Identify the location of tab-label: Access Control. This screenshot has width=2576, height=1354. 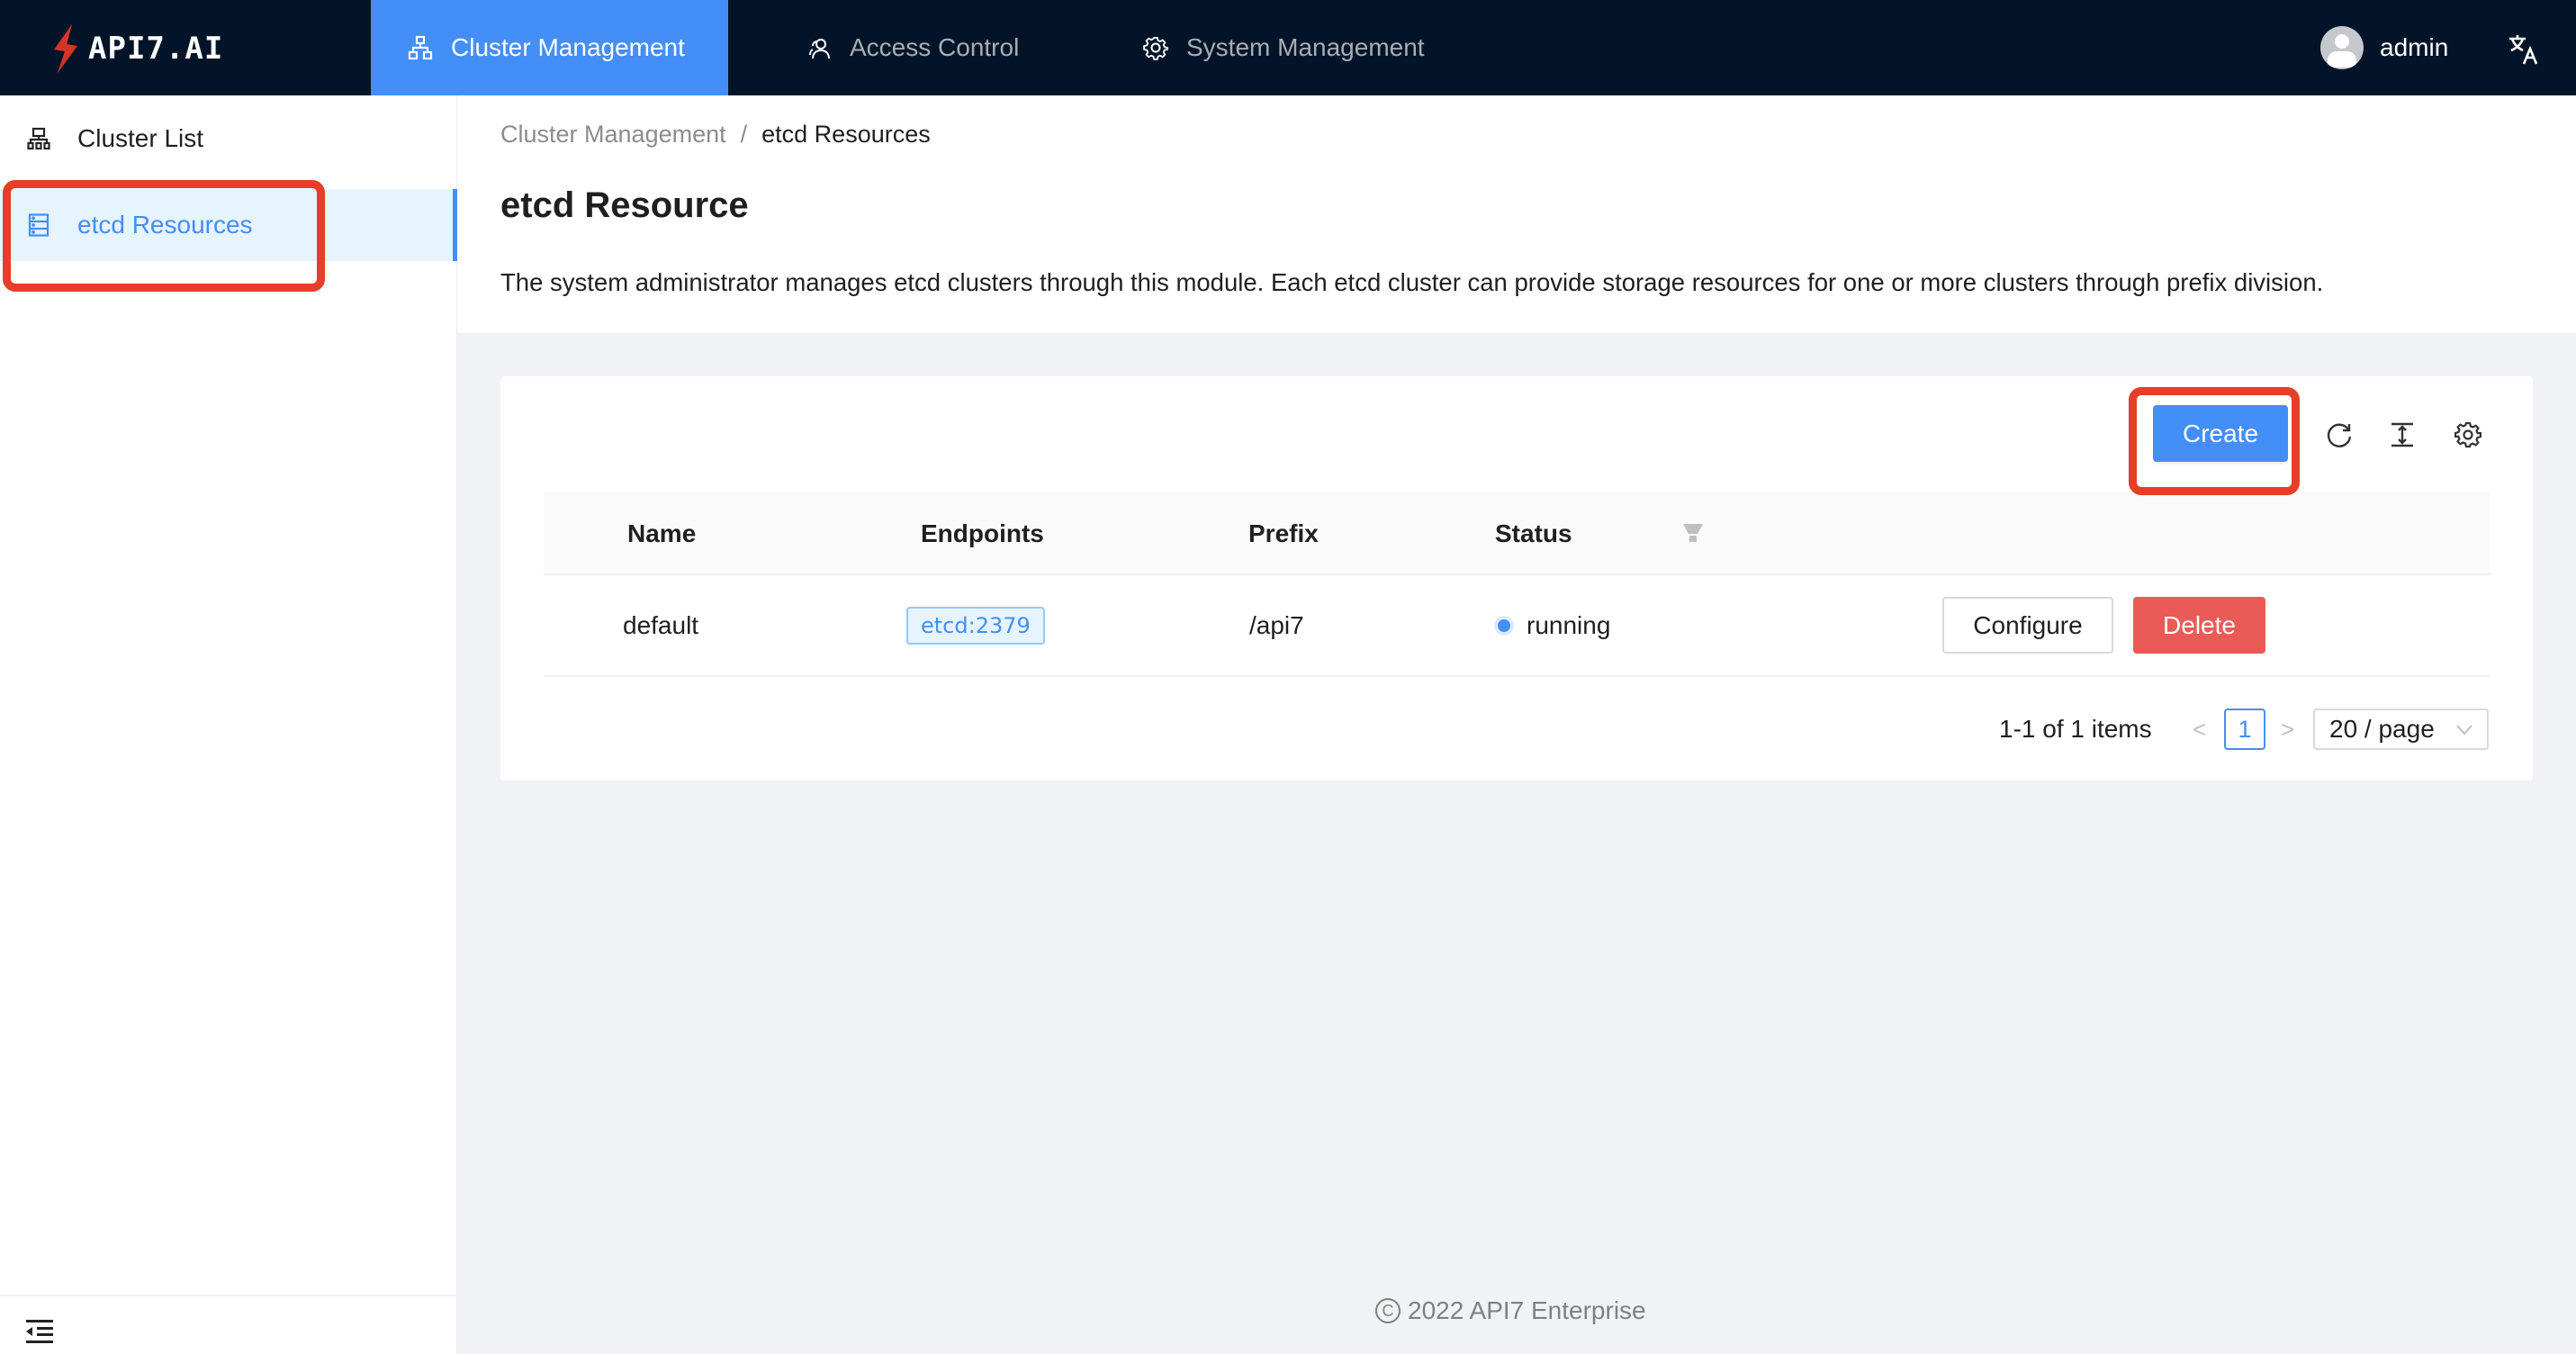
(935, 47).